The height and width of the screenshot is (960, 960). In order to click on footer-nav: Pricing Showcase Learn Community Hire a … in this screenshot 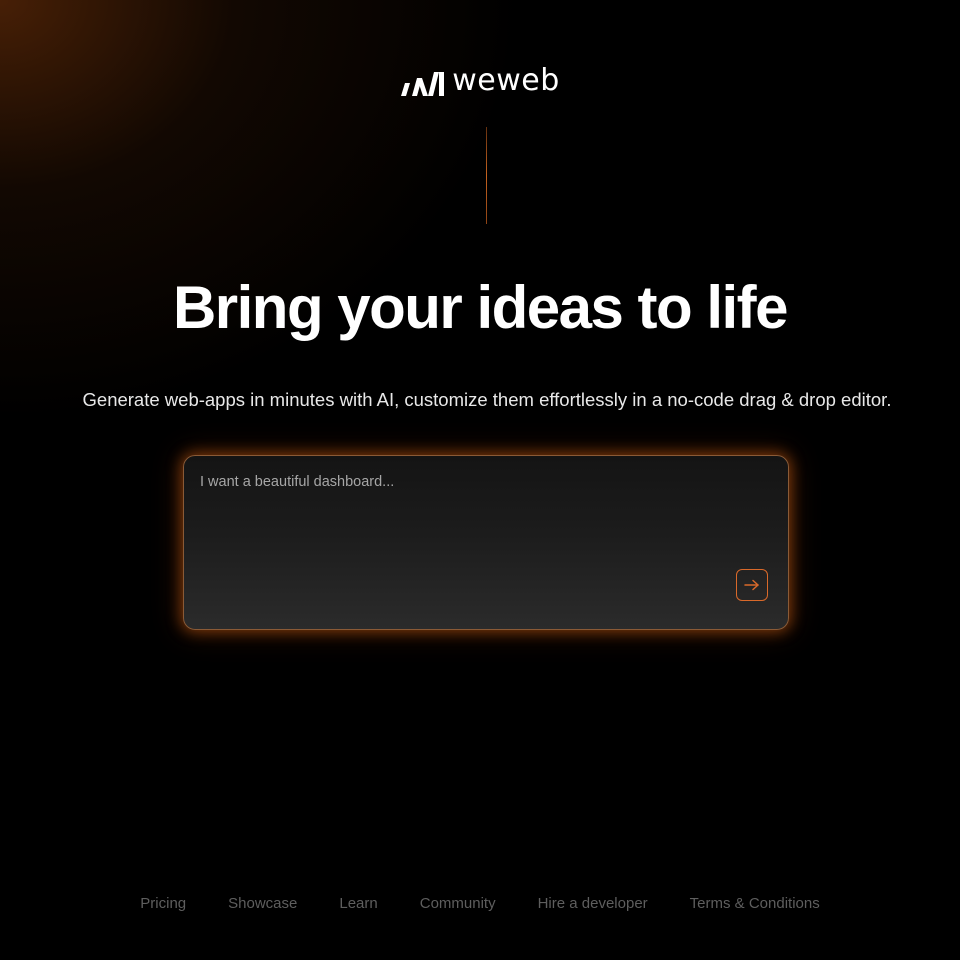, I will do `click(480, 904)`.